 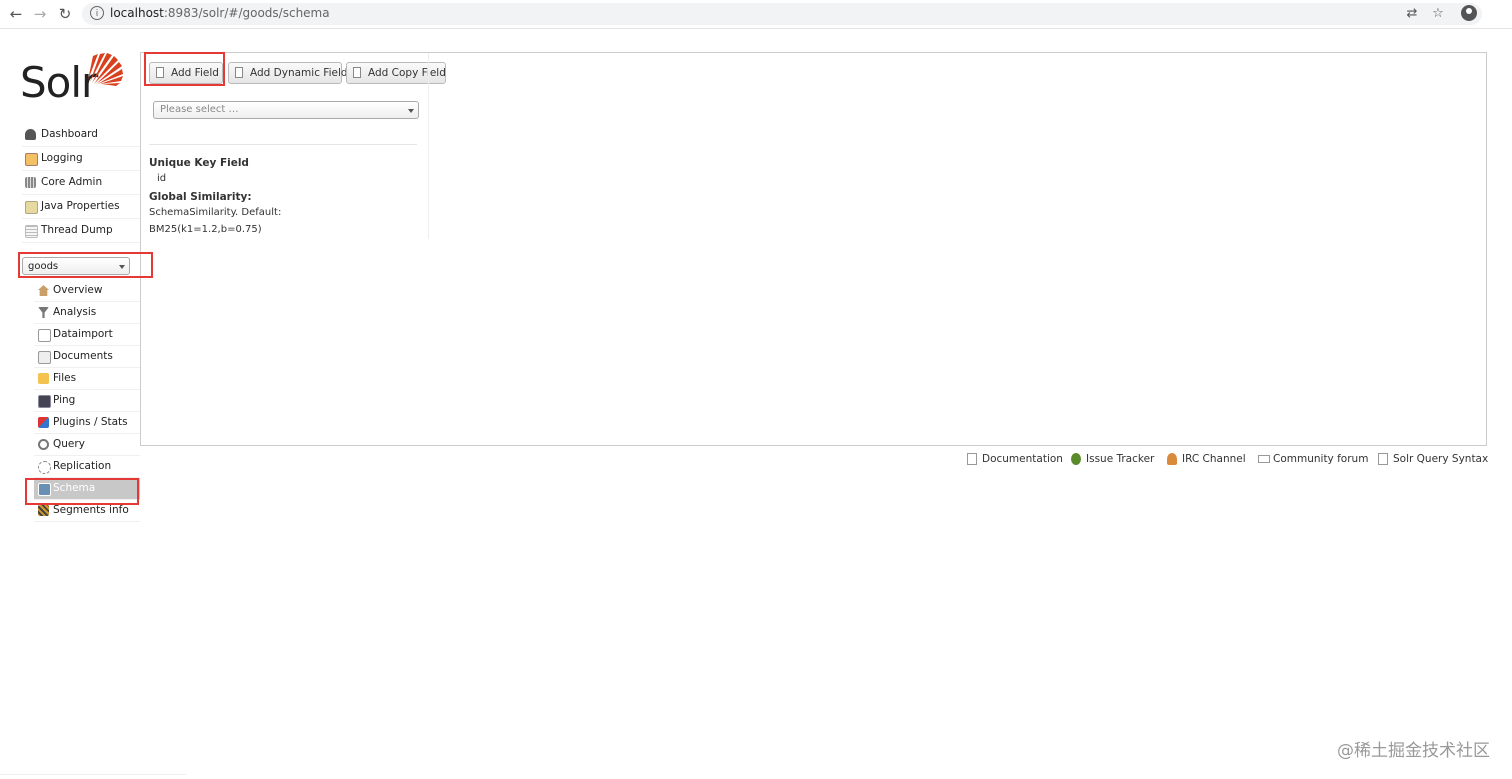 I want to click on folder-icon, so click(x=43, y=378).